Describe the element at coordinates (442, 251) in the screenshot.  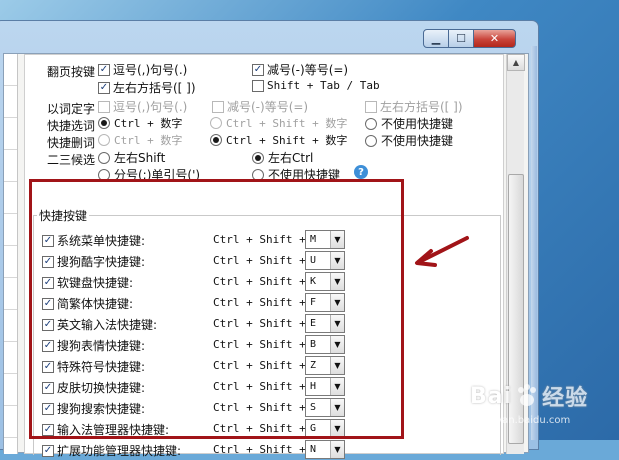
I see `annotation-arrow-icon` at that location.